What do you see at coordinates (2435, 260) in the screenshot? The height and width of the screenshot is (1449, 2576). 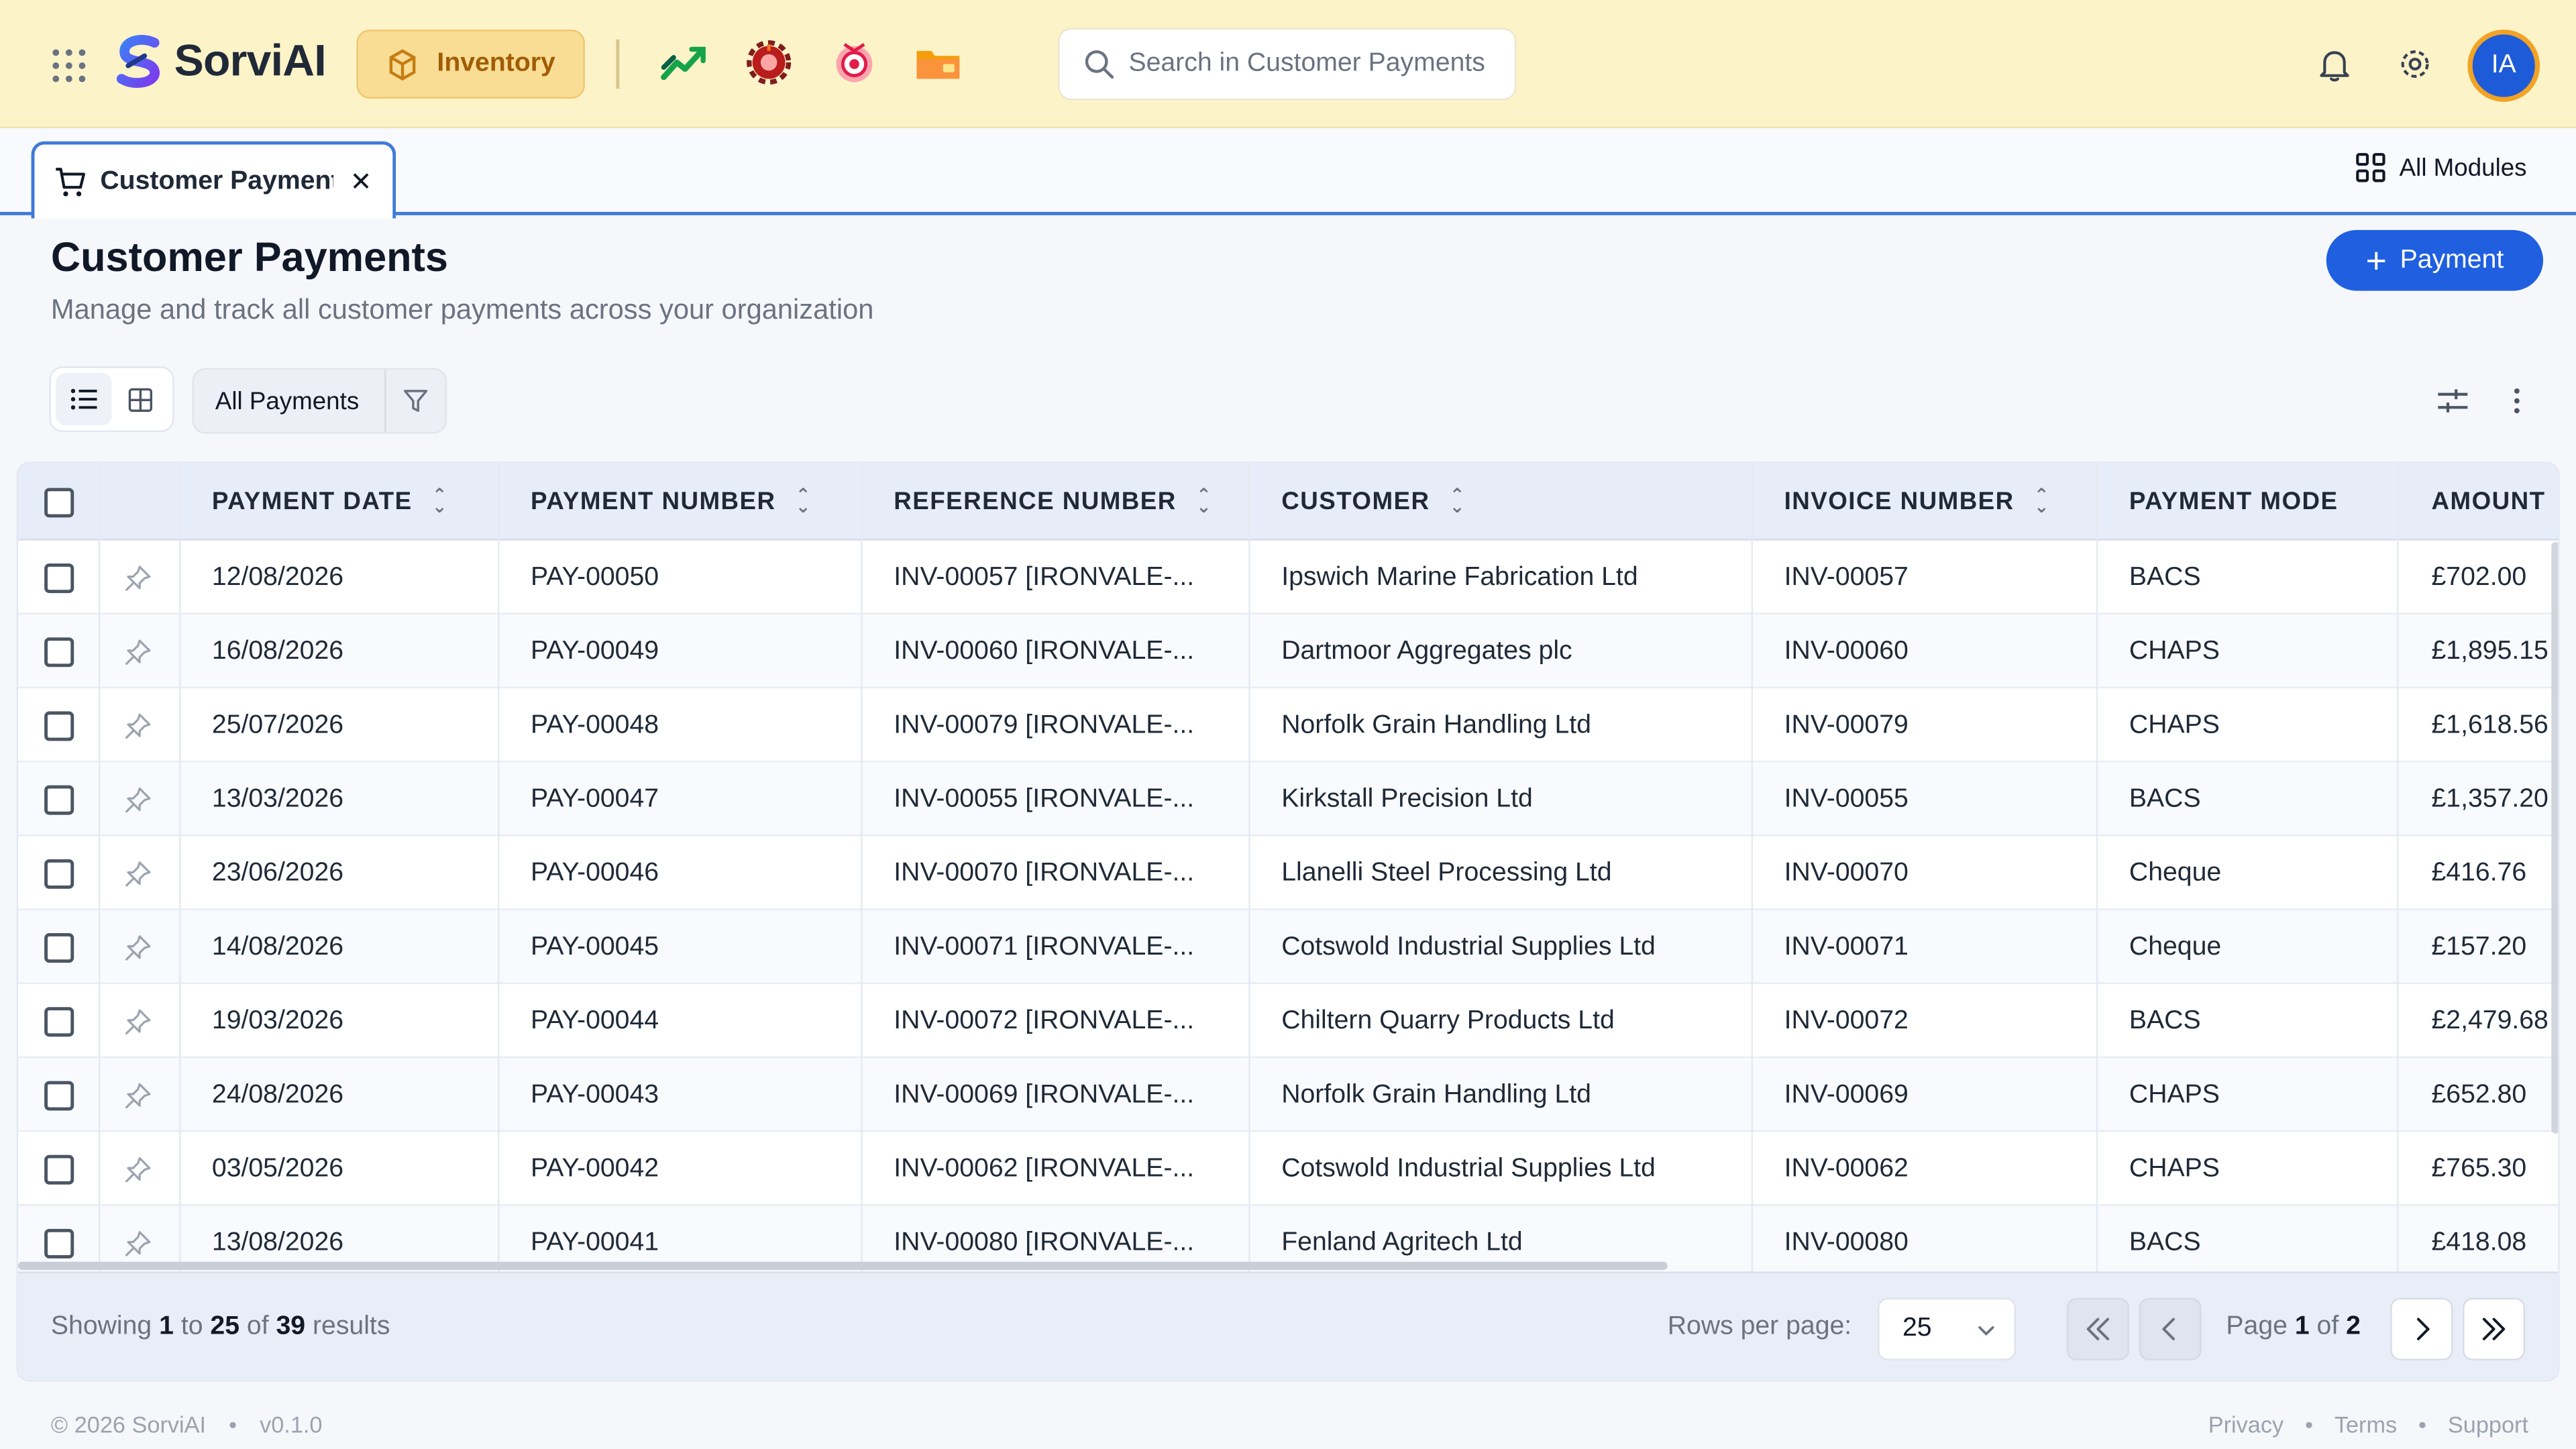 I see `add-payment-button: + Payment` at bounding box center [2435, 260].